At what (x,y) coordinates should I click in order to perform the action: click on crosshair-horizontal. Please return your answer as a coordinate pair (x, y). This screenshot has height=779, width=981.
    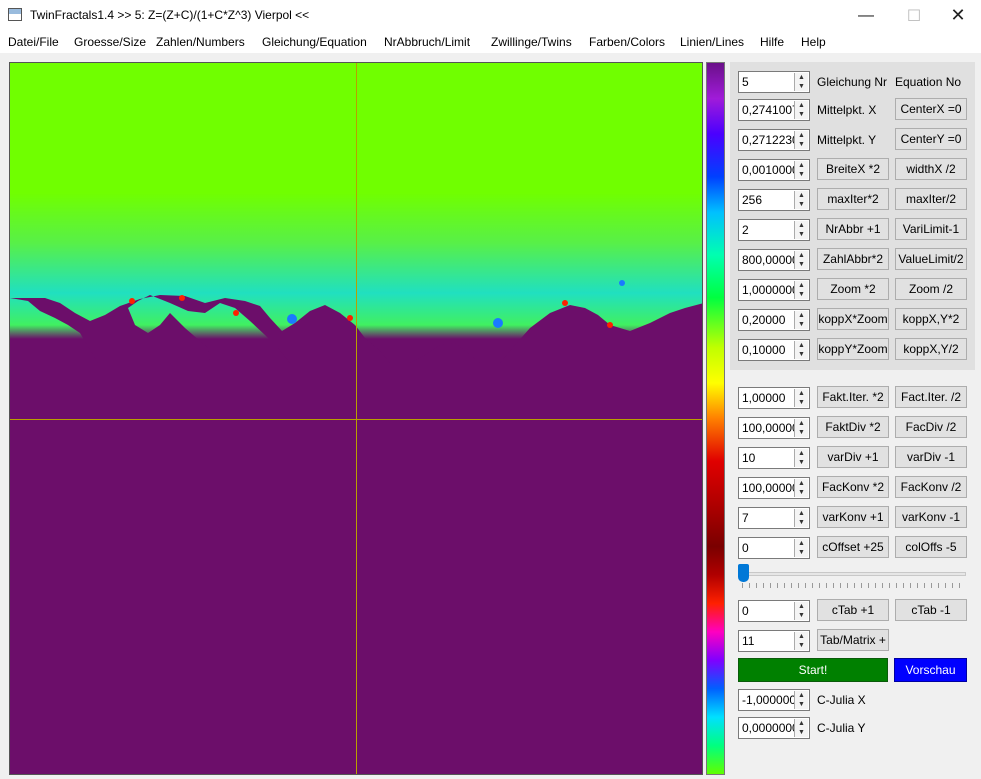
    Looking at the image, I should click on (356, 419).